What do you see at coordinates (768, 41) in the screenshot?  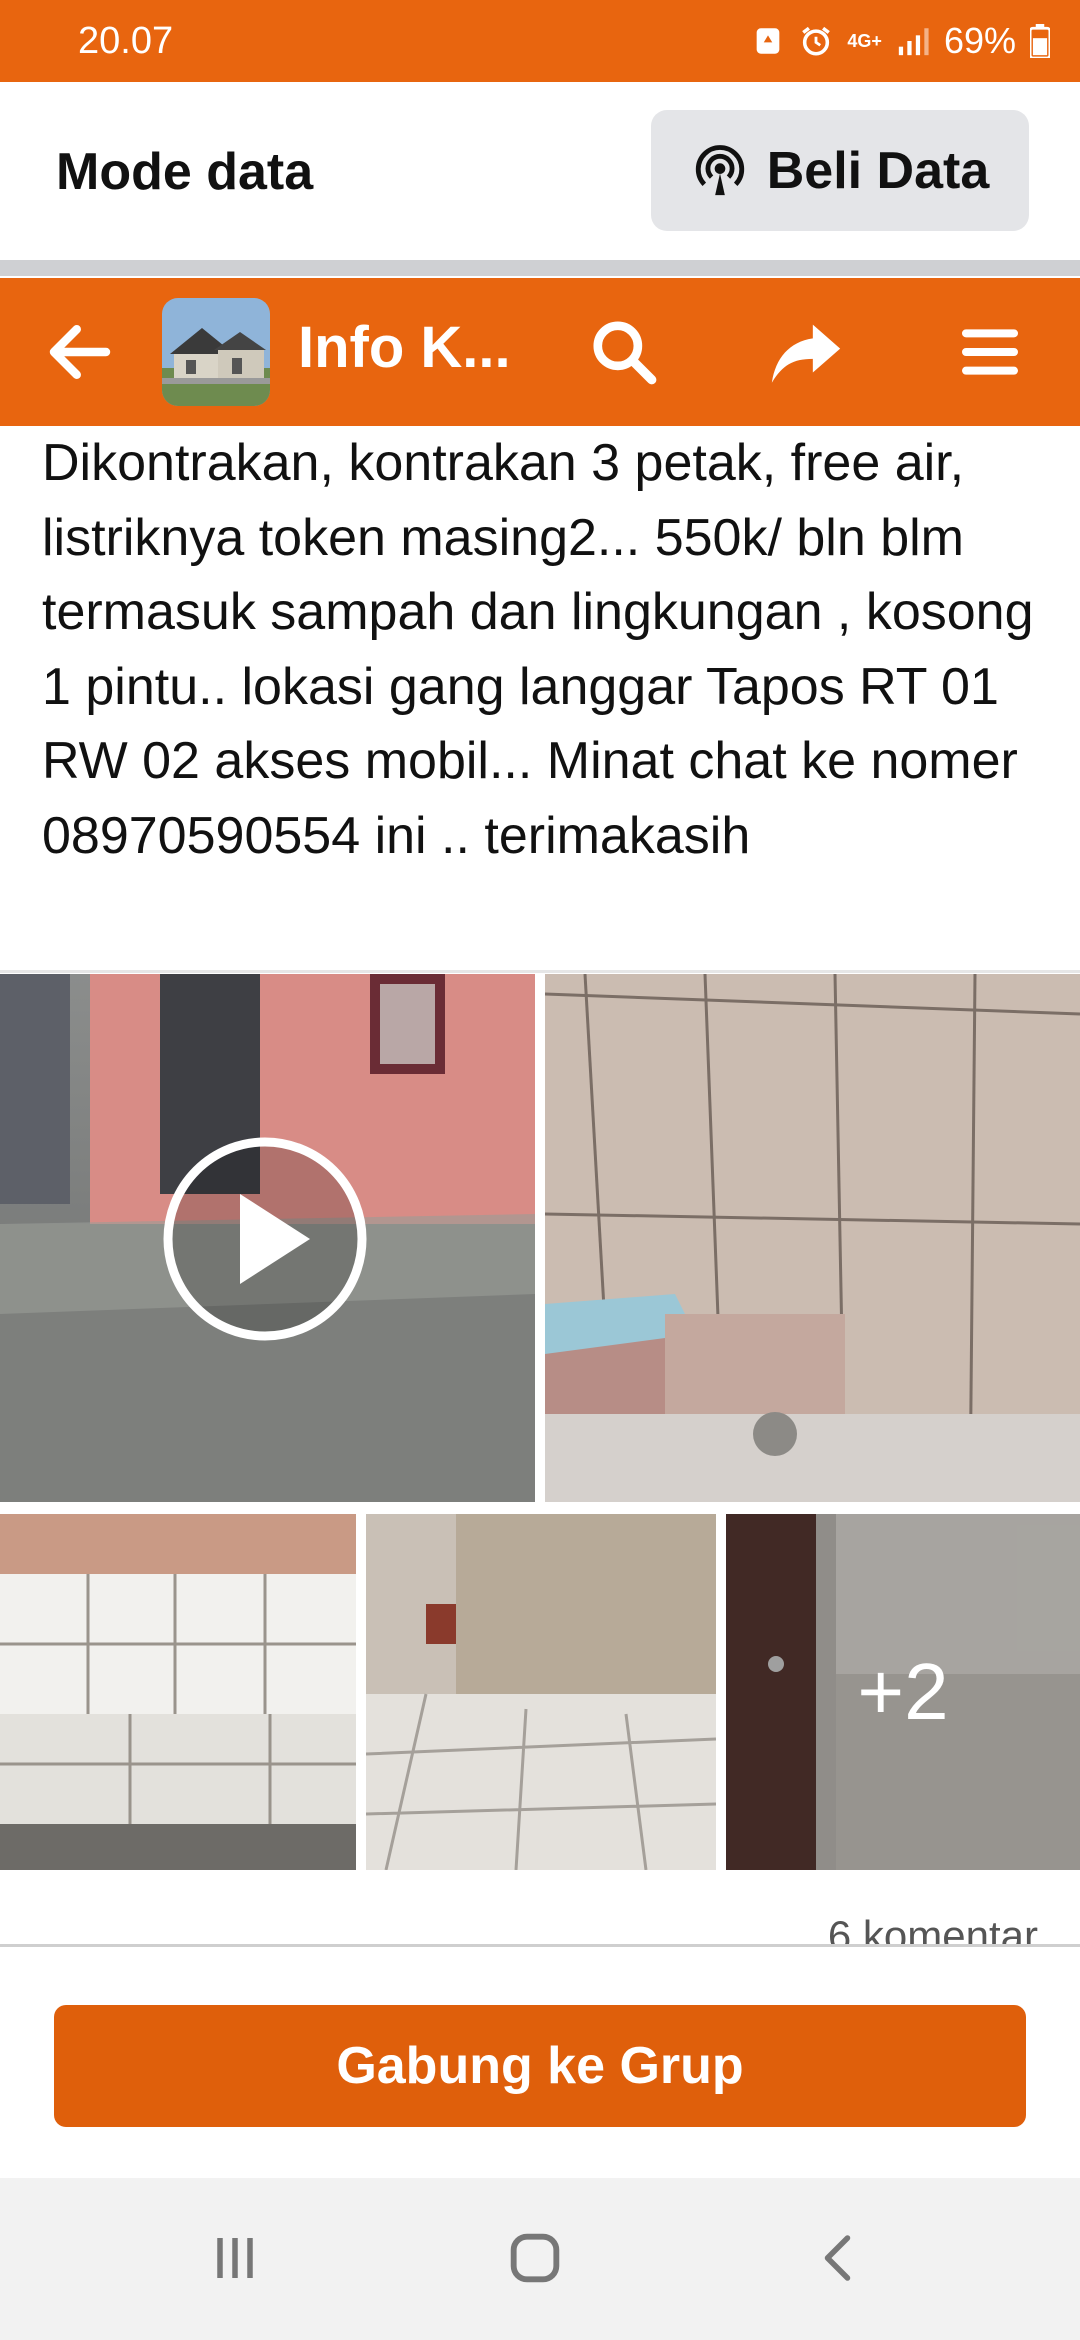 I see `recycle-icon` at bounding box center [768, 41].